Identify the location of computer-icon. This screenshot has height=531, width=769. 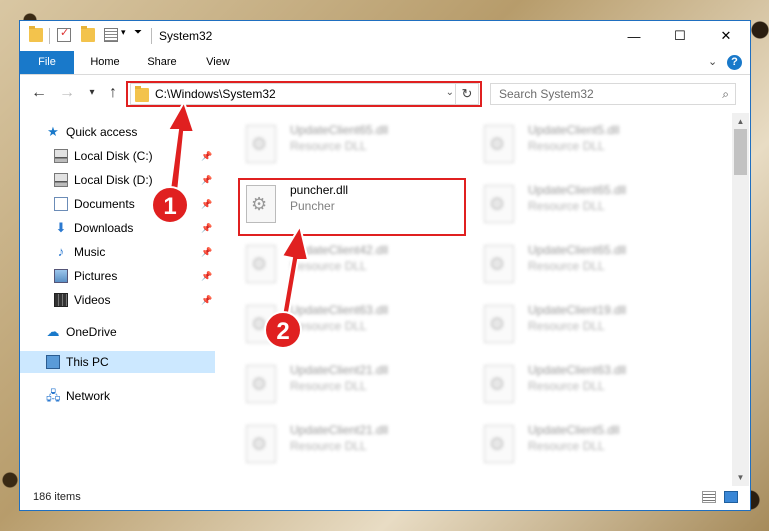
(53, 362).